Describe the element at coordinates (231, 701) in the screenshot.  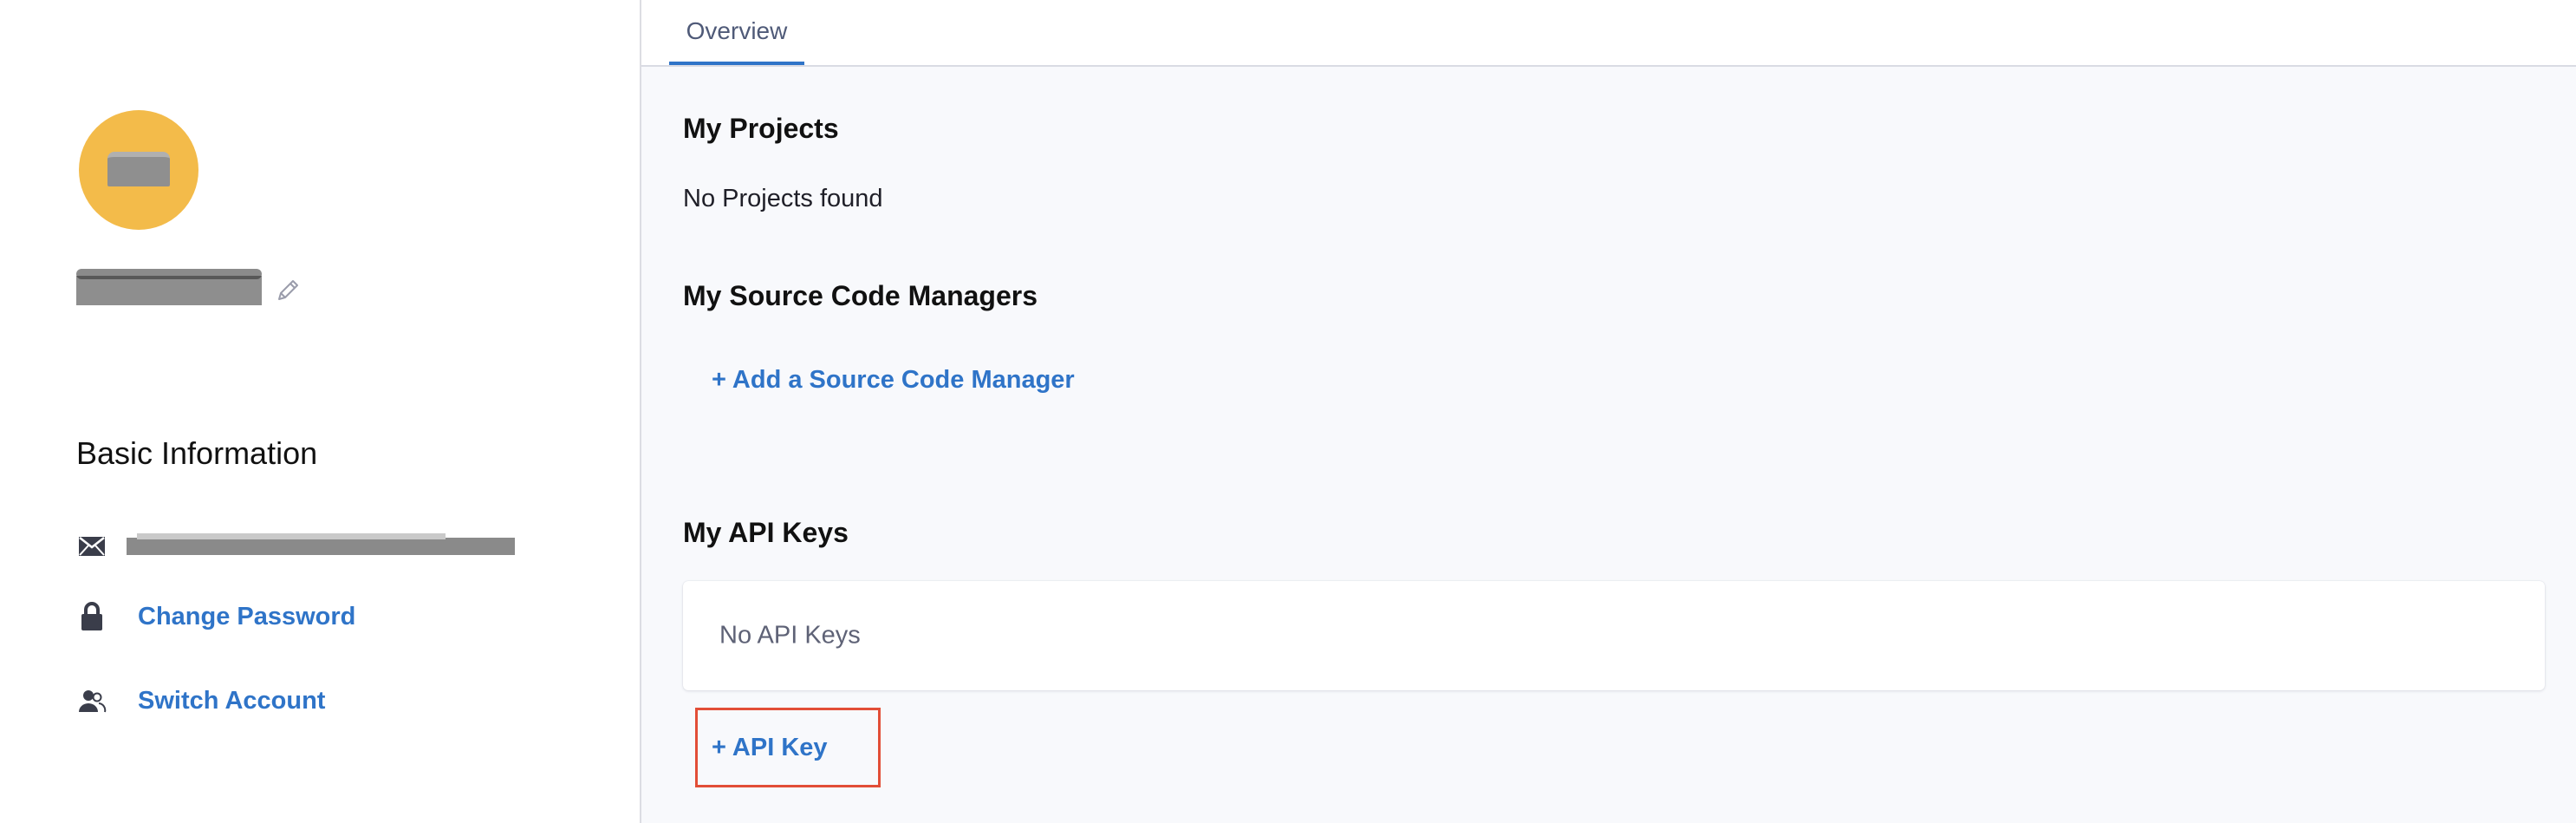
I see `switch-account-link: Switch Account` at that location.